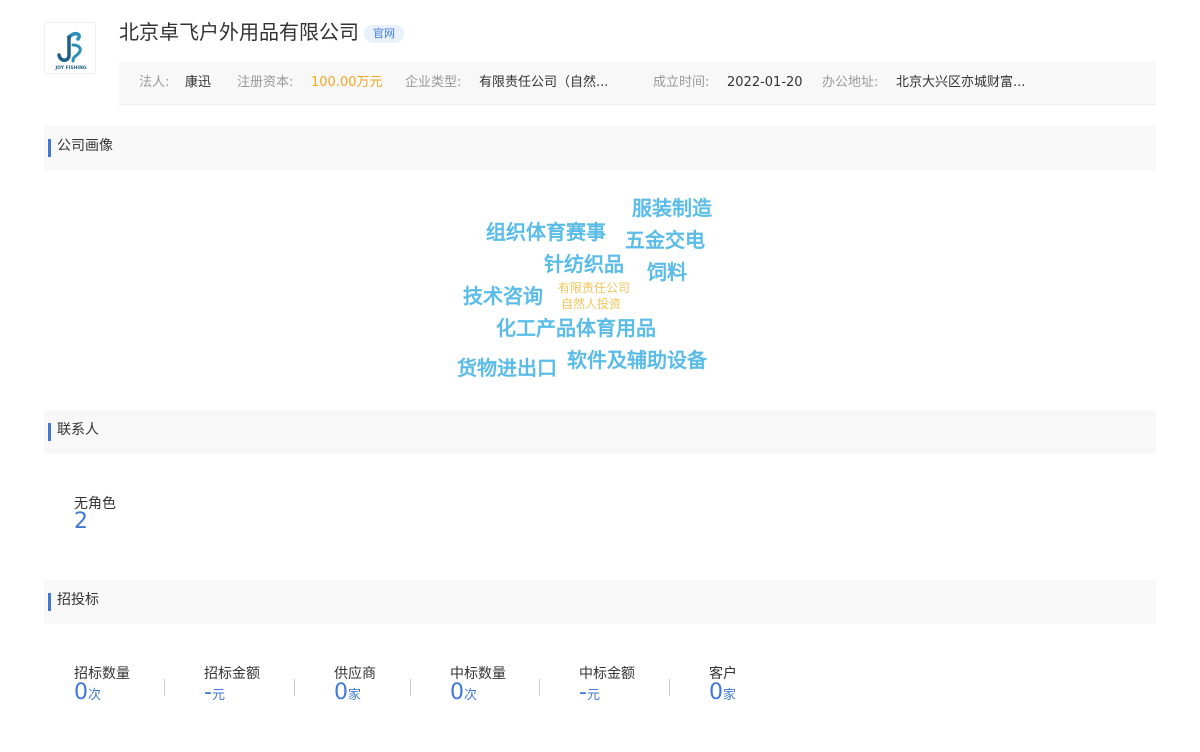  What do you see at coordinates (667, 272) in the screenshot?
I see `word-cloud-term: 饲料` at bounding box center [667, 272].